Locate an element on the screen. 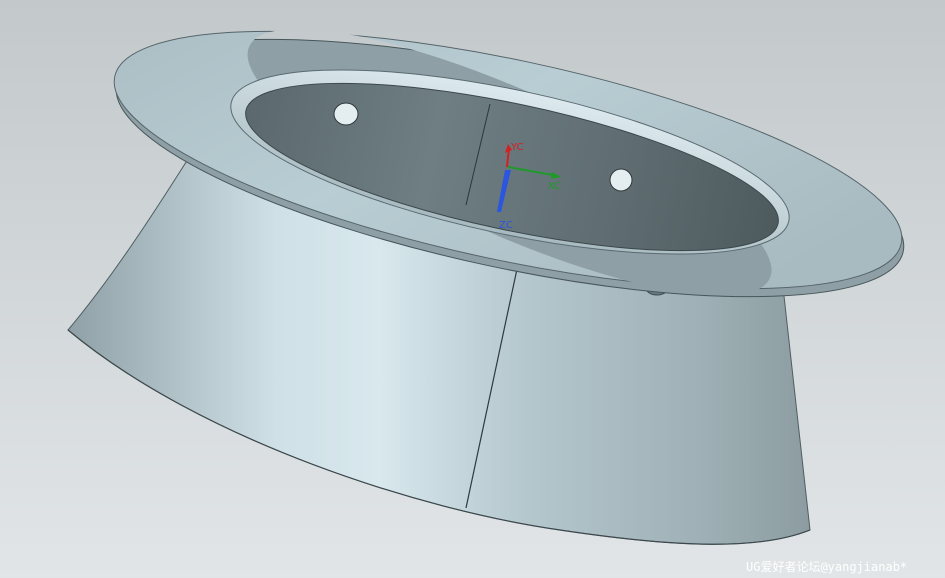  inner-hole-right is located at coordinates (621, 180).